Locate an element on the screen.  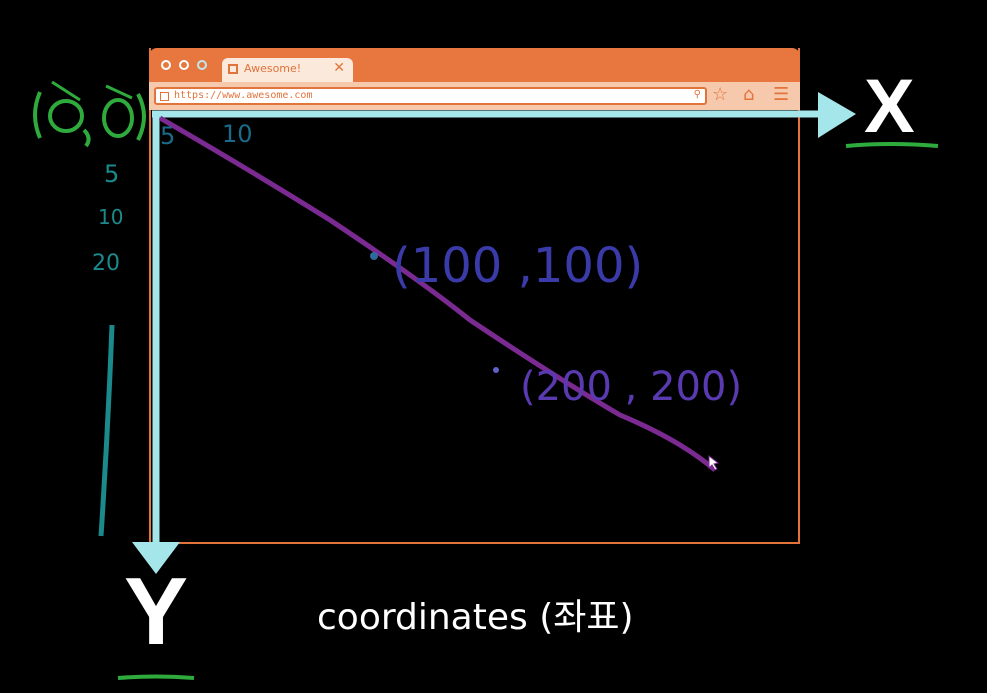
y-tick-10: 10 is located at coordinates (110, 217).